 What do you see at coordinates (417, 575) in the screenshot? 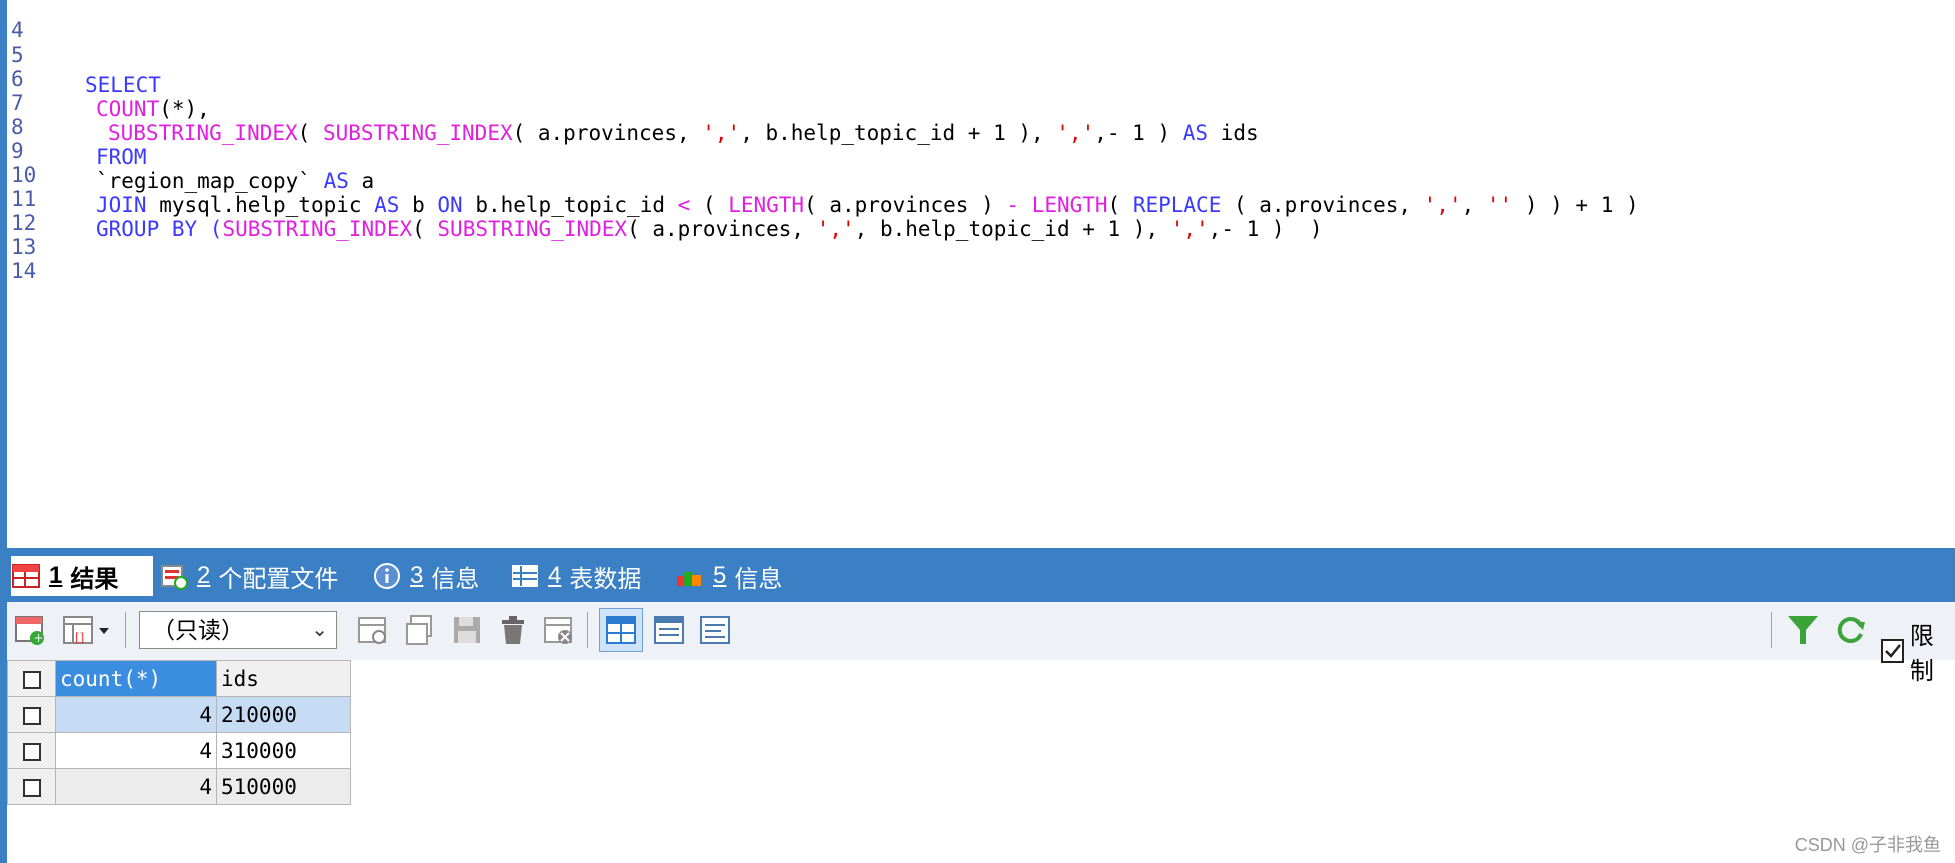
I see `tab-number: 3` at bounding box center [417, 575].